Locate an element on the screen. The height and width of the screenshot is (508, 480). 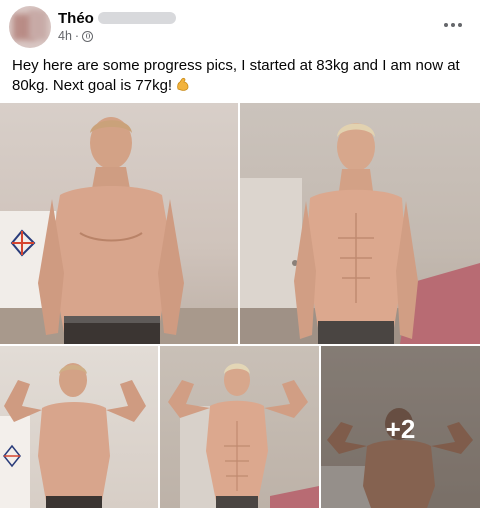
photo-flex-before is located at coordinates (79, 427).